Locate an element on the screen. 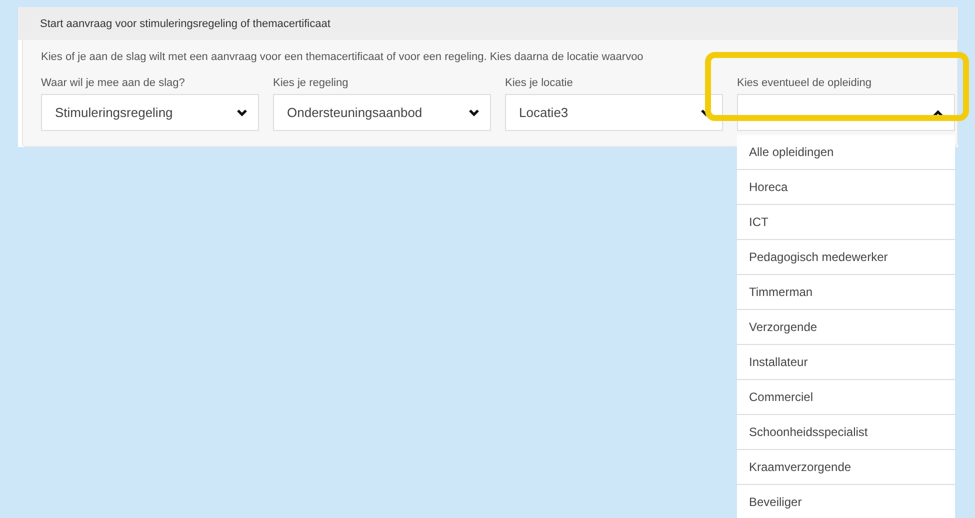 This screenshot has height=518, width=975. dropdown-option: Schoonheidsspecialist is located at coordinates (846, 432).